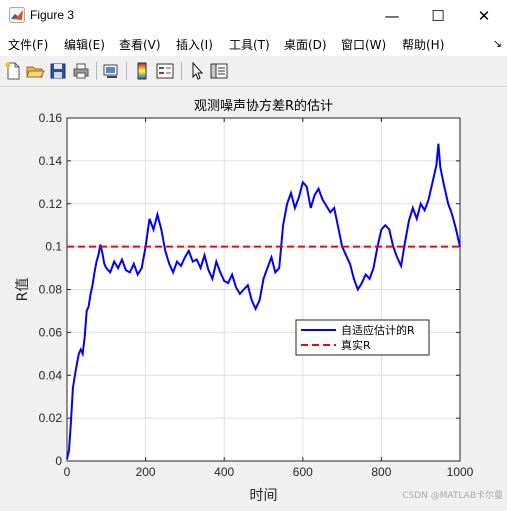  Describe the element at coordinates (23, 290) in the screenshot. I see `y-axis-label: R值` at that location.